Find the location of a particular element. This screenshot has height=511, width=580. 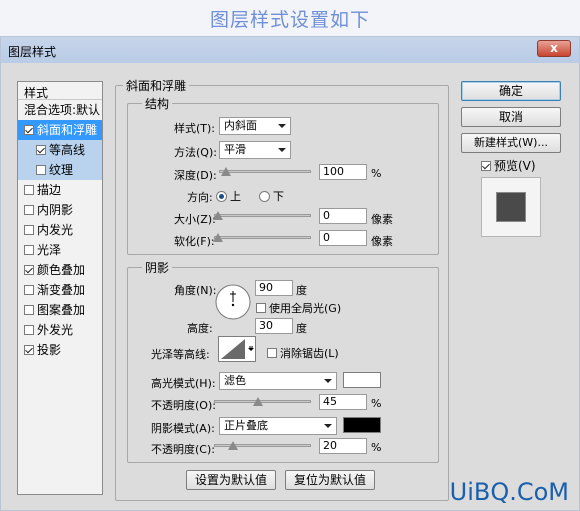

size-label: 大小(Z): is located at coordinates (195, 219).